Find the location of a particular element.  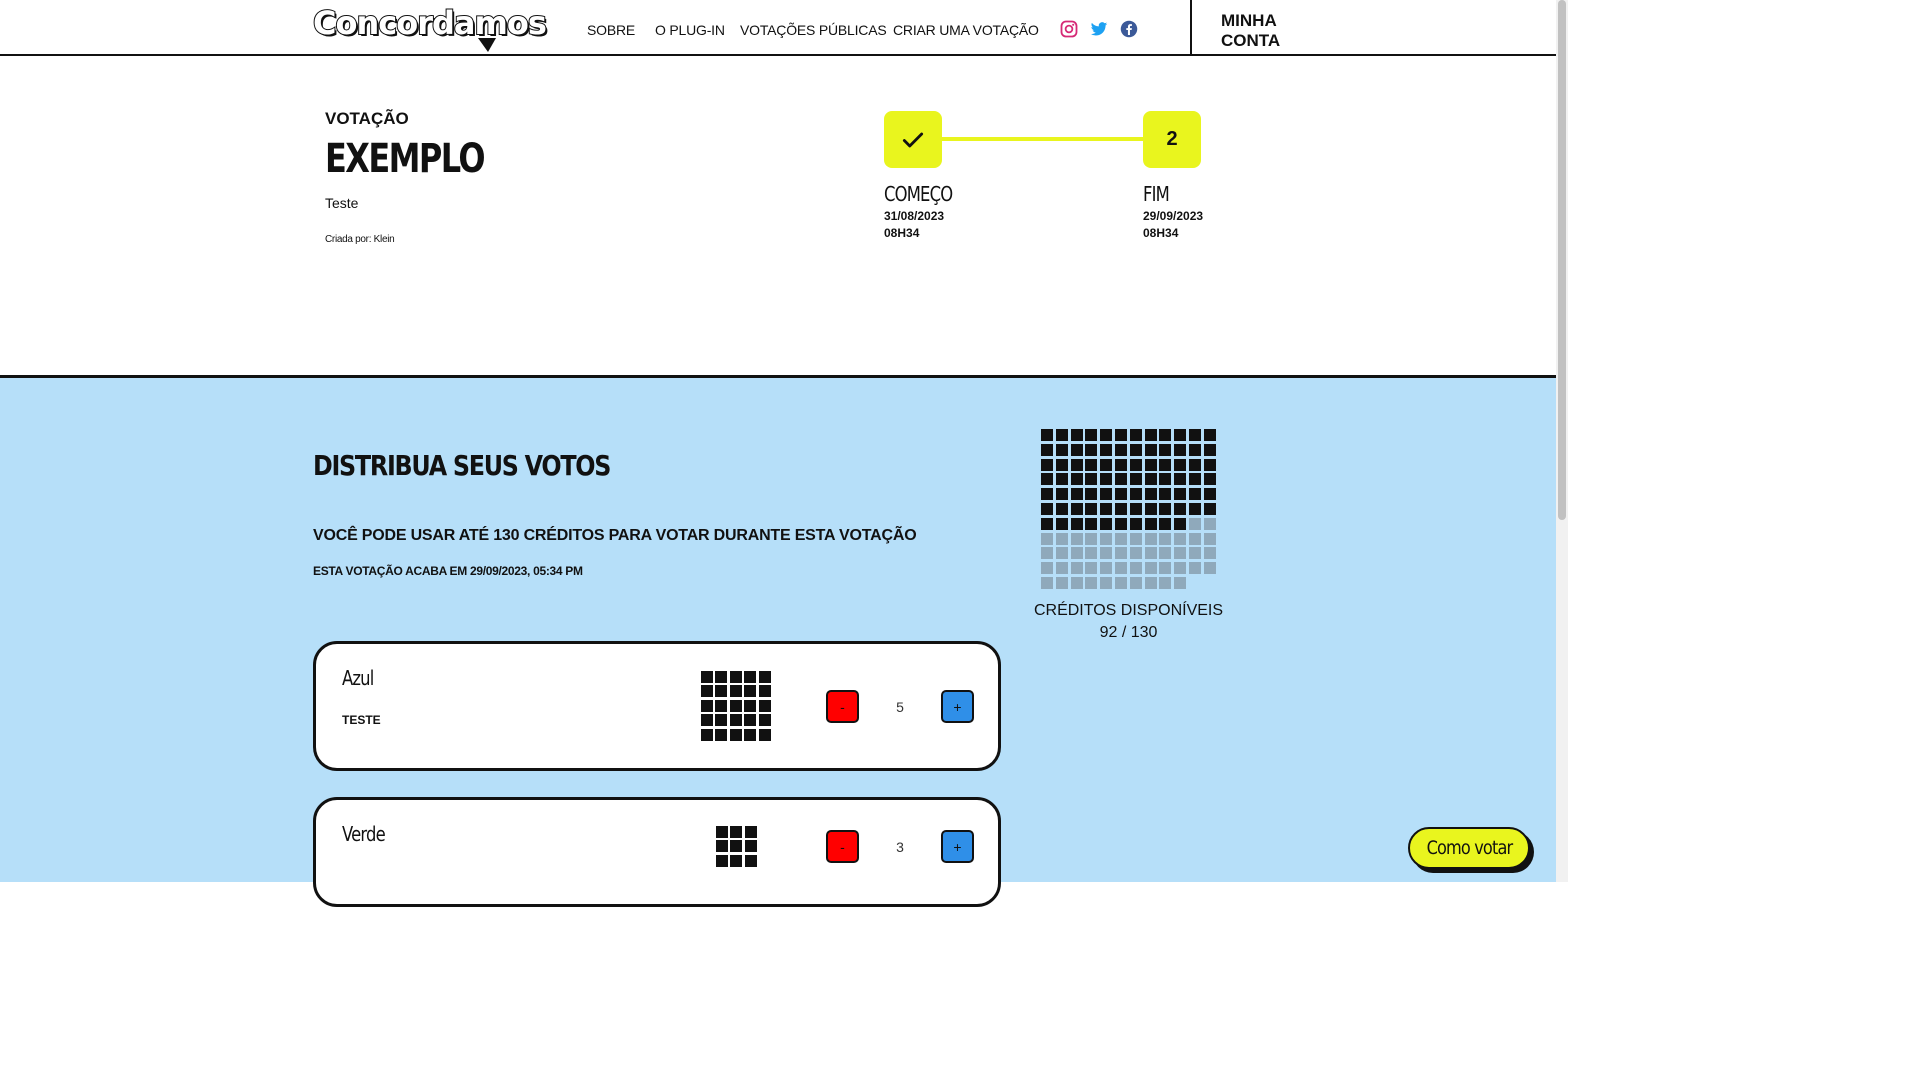

vote-count: 3 is located at coordinates (900, 847).